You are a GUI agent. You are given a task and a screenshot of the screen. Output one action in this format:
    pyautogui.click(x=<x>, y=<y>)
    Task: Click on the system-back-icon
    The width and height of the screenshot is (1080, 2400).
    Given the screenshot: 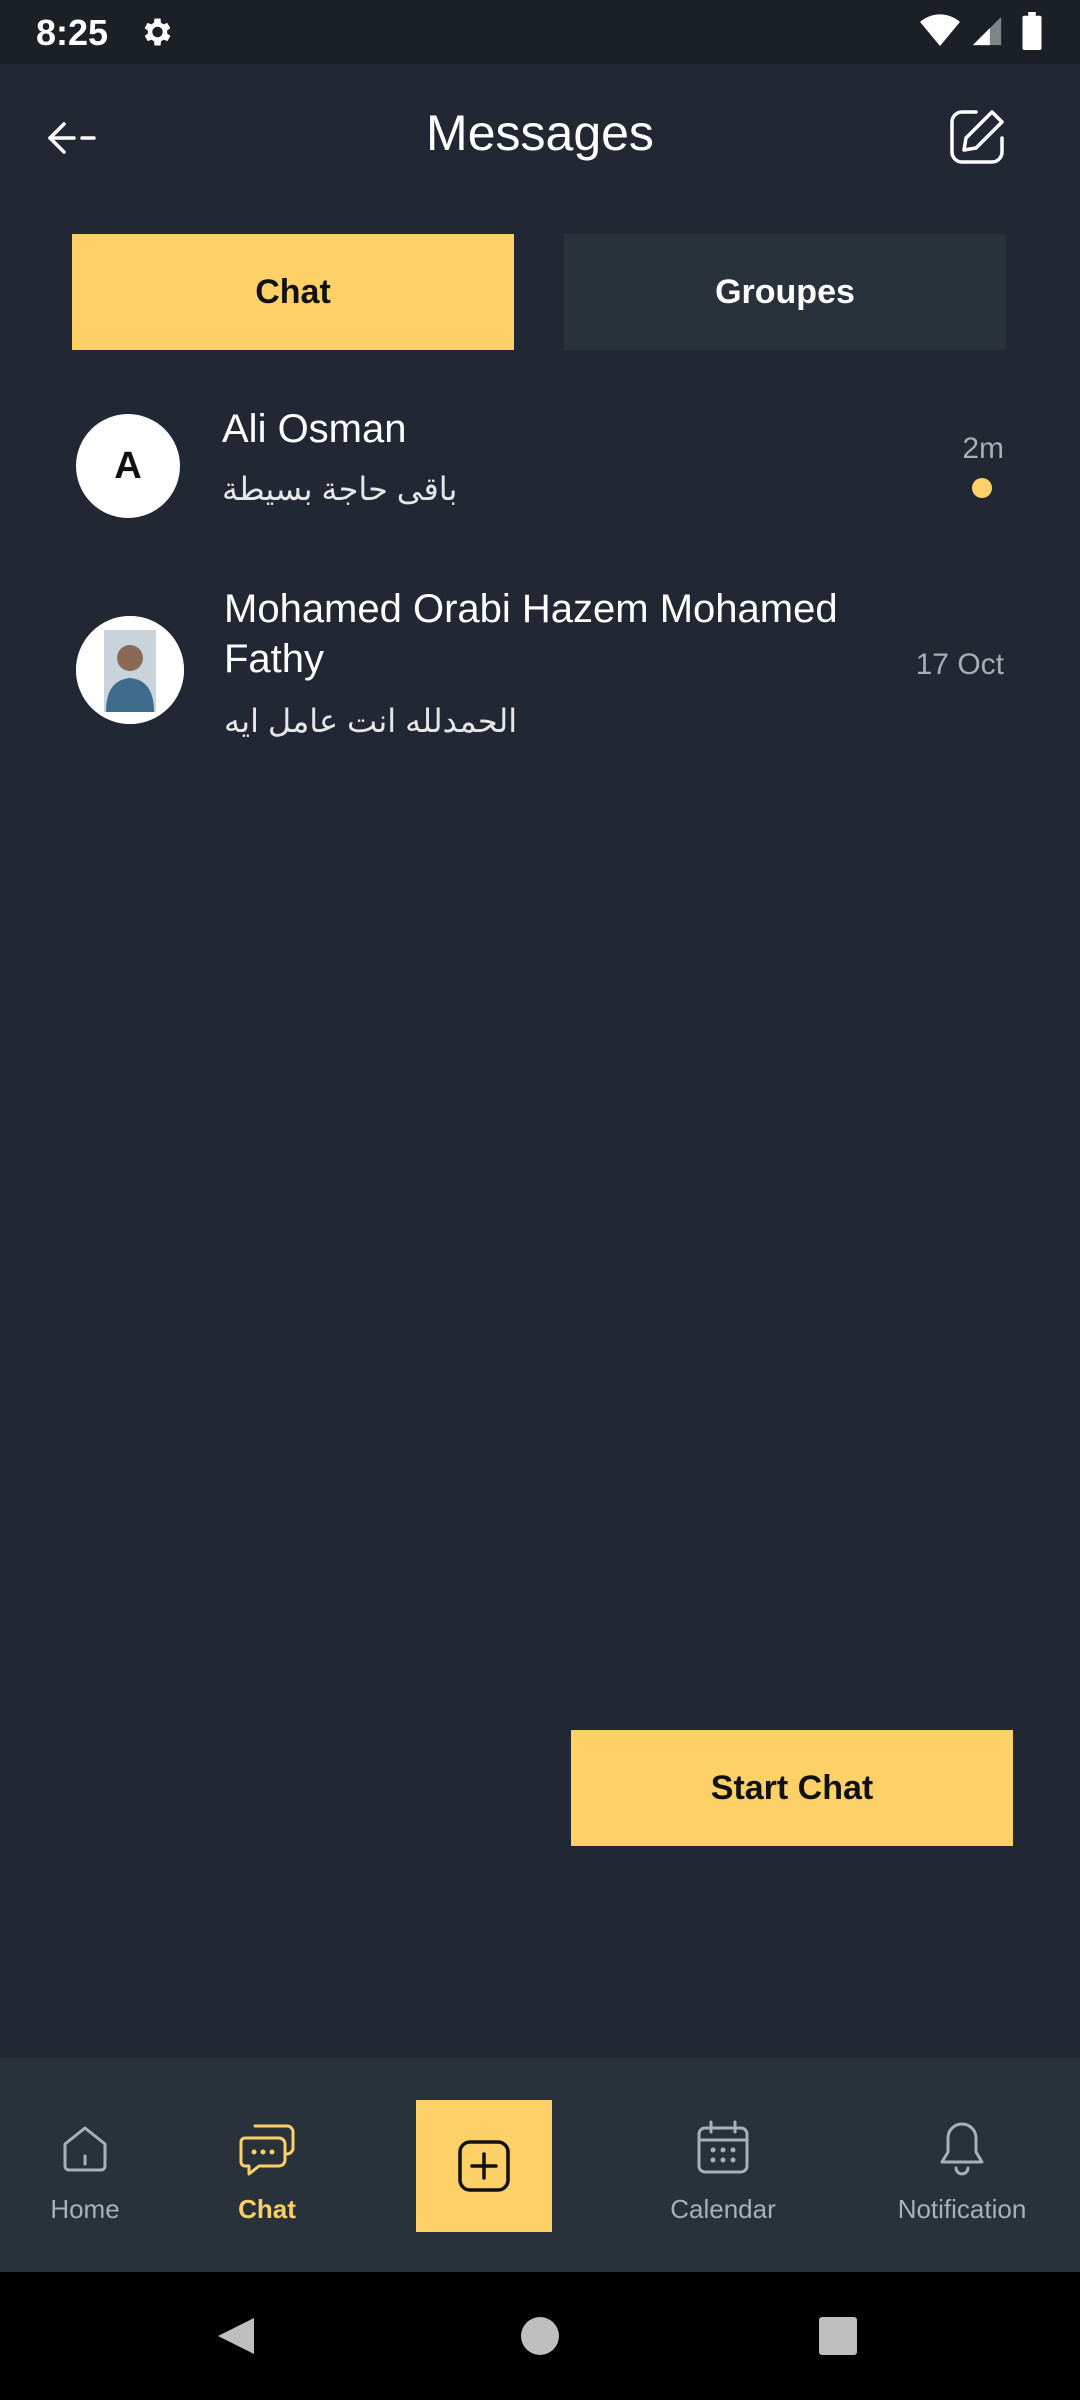 What is the action you would take?
    pyautogui.click(x=236, y=2336)
    